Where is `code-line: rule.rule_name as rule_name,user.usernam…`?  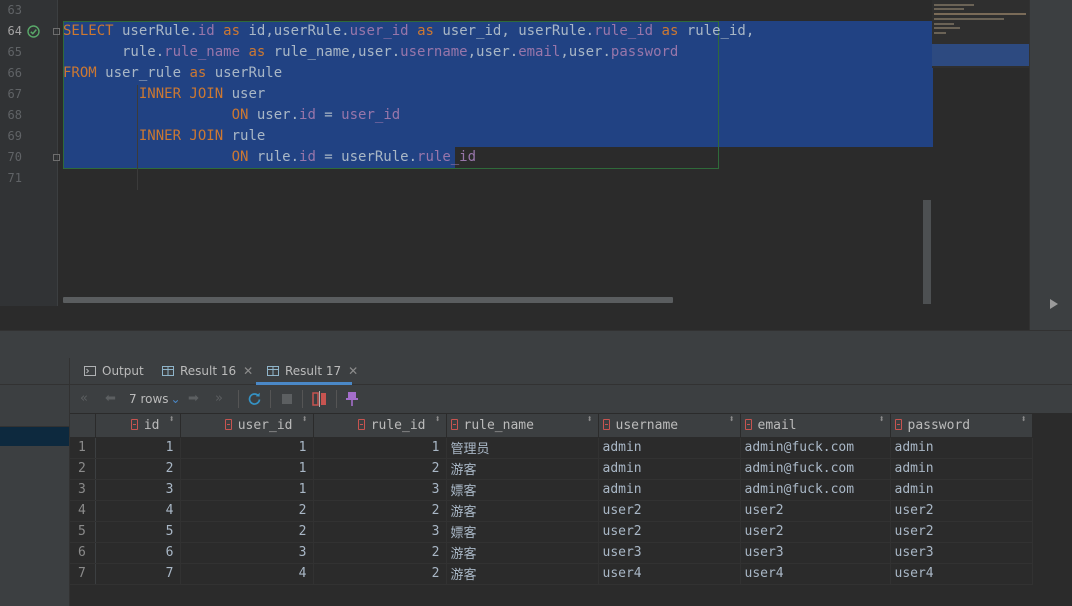
code-line: rule.rule_name as rule_name,user.usernam… is located at coordinates (370, 52).